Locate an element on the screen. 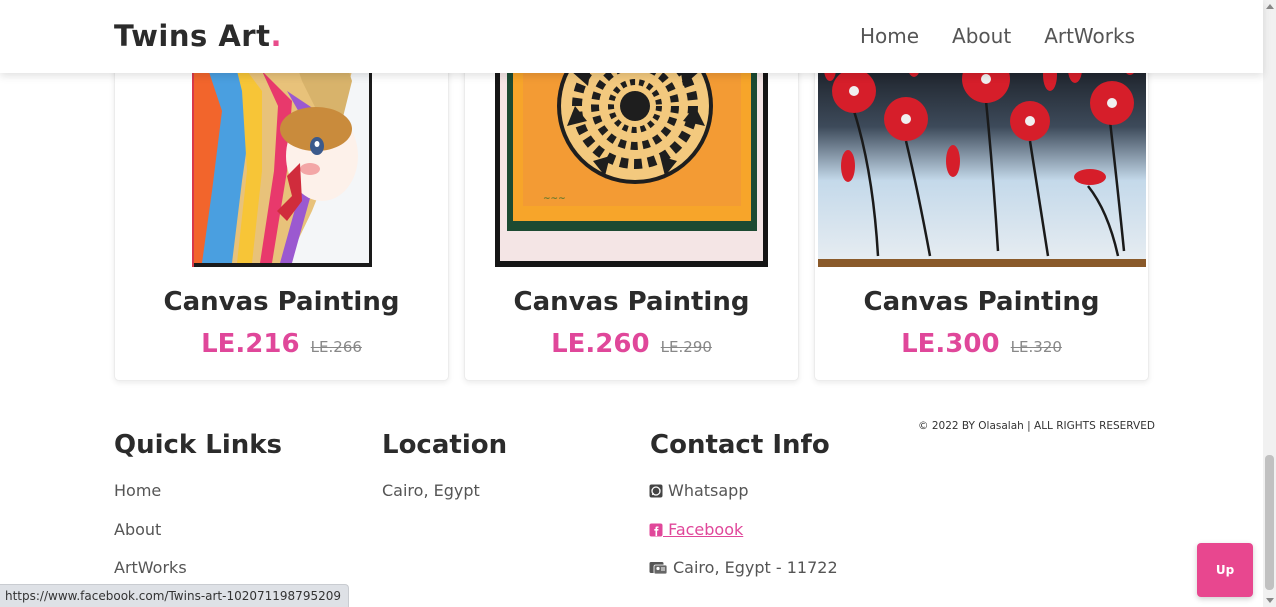  whatsapp-label: Whatsapp is located at coordinates (708, 490).